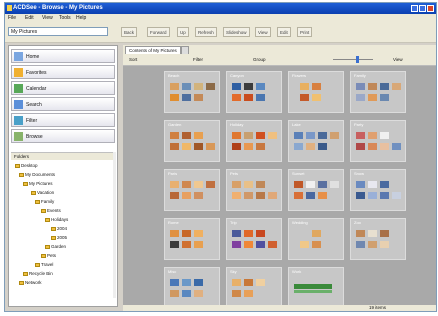 This screenshot has width=438, height=316. What do you see at coordinates (32, 121) in the screenshot?
I see `nav-filter-label: Filter` at bounding box center [32, 121].